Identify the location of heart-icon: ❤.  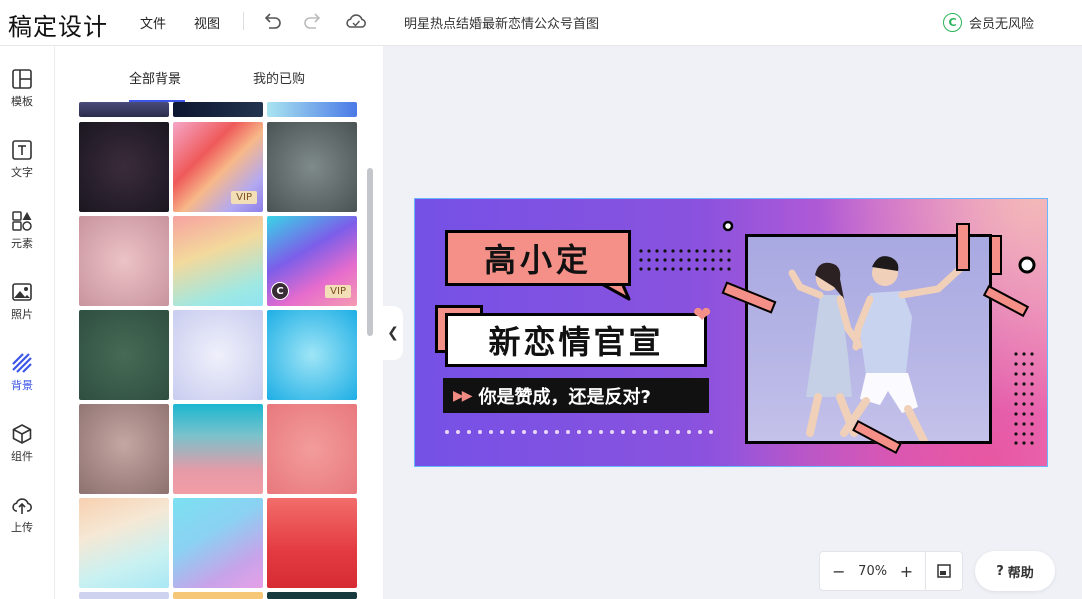
(702, 315).